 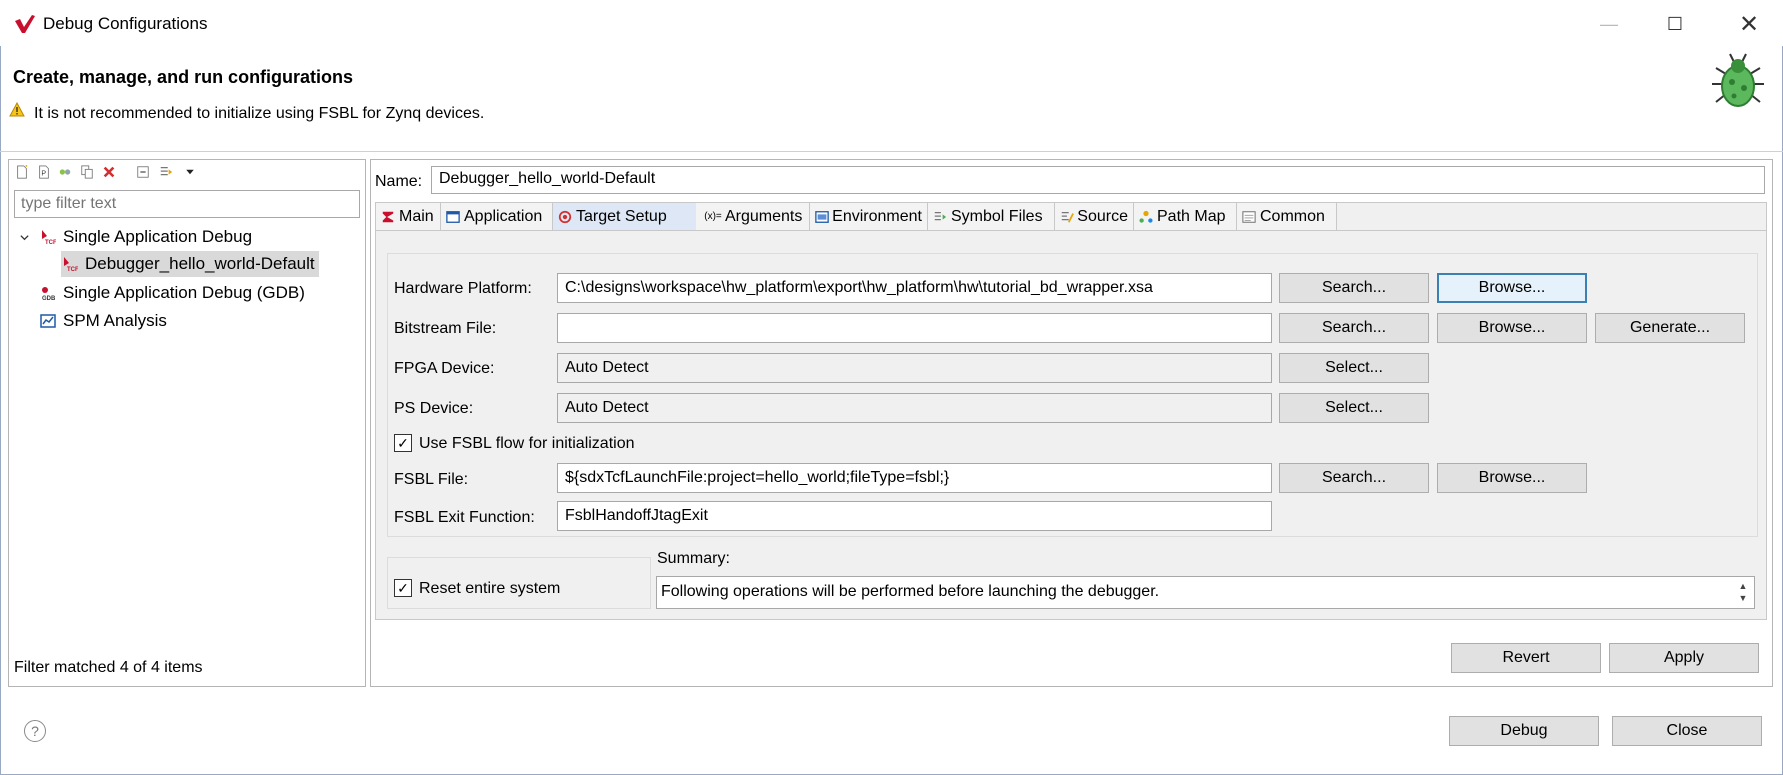 I want to click on tab-main: Main, so click(x=408, y=216).